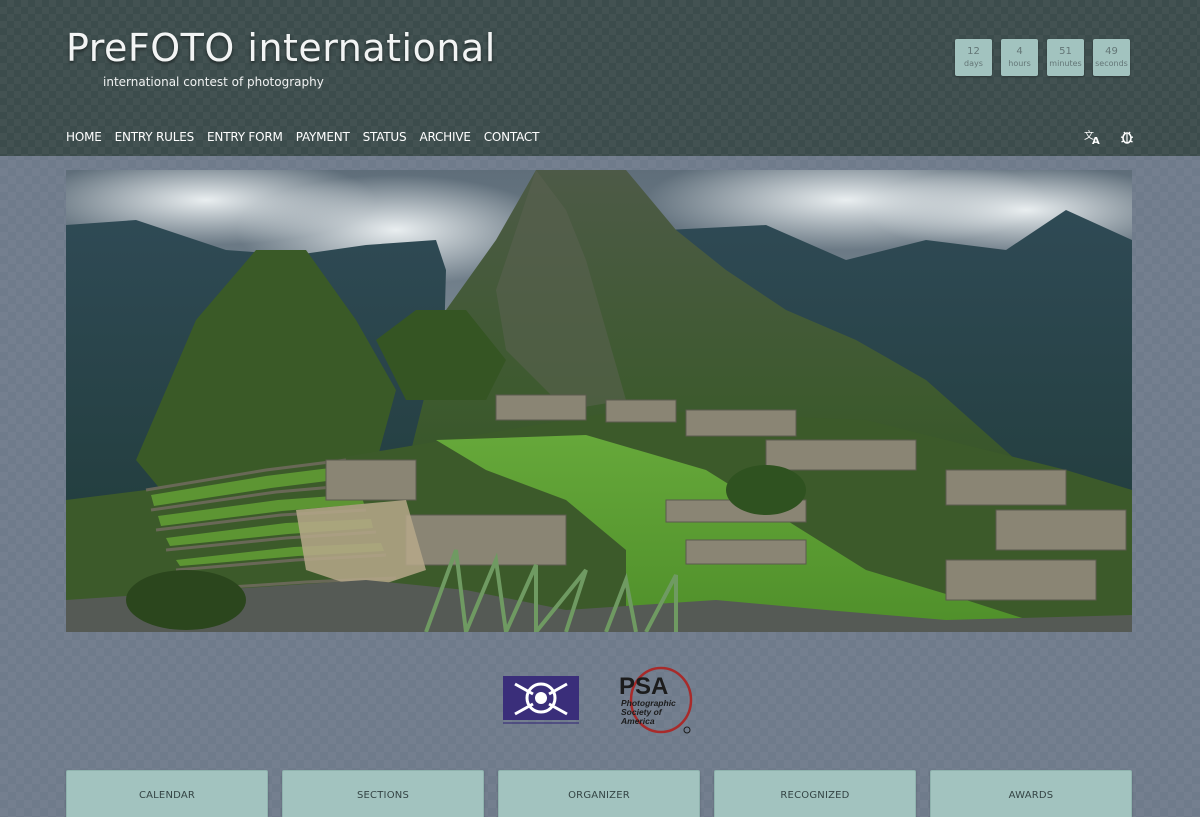 This screenshot has height=817, width=1200. I want to click on countdown-days: 12 days, so click(973, 57).